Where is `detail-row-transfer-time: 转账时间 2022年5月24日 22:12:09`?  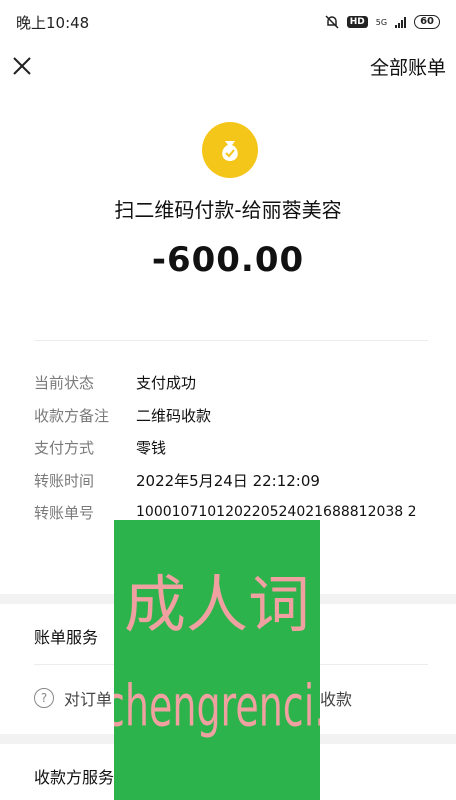 detail-row-transfer-time: 转账时间 2022年5月24日 22:12:09 is located at coordinates (239, 480).